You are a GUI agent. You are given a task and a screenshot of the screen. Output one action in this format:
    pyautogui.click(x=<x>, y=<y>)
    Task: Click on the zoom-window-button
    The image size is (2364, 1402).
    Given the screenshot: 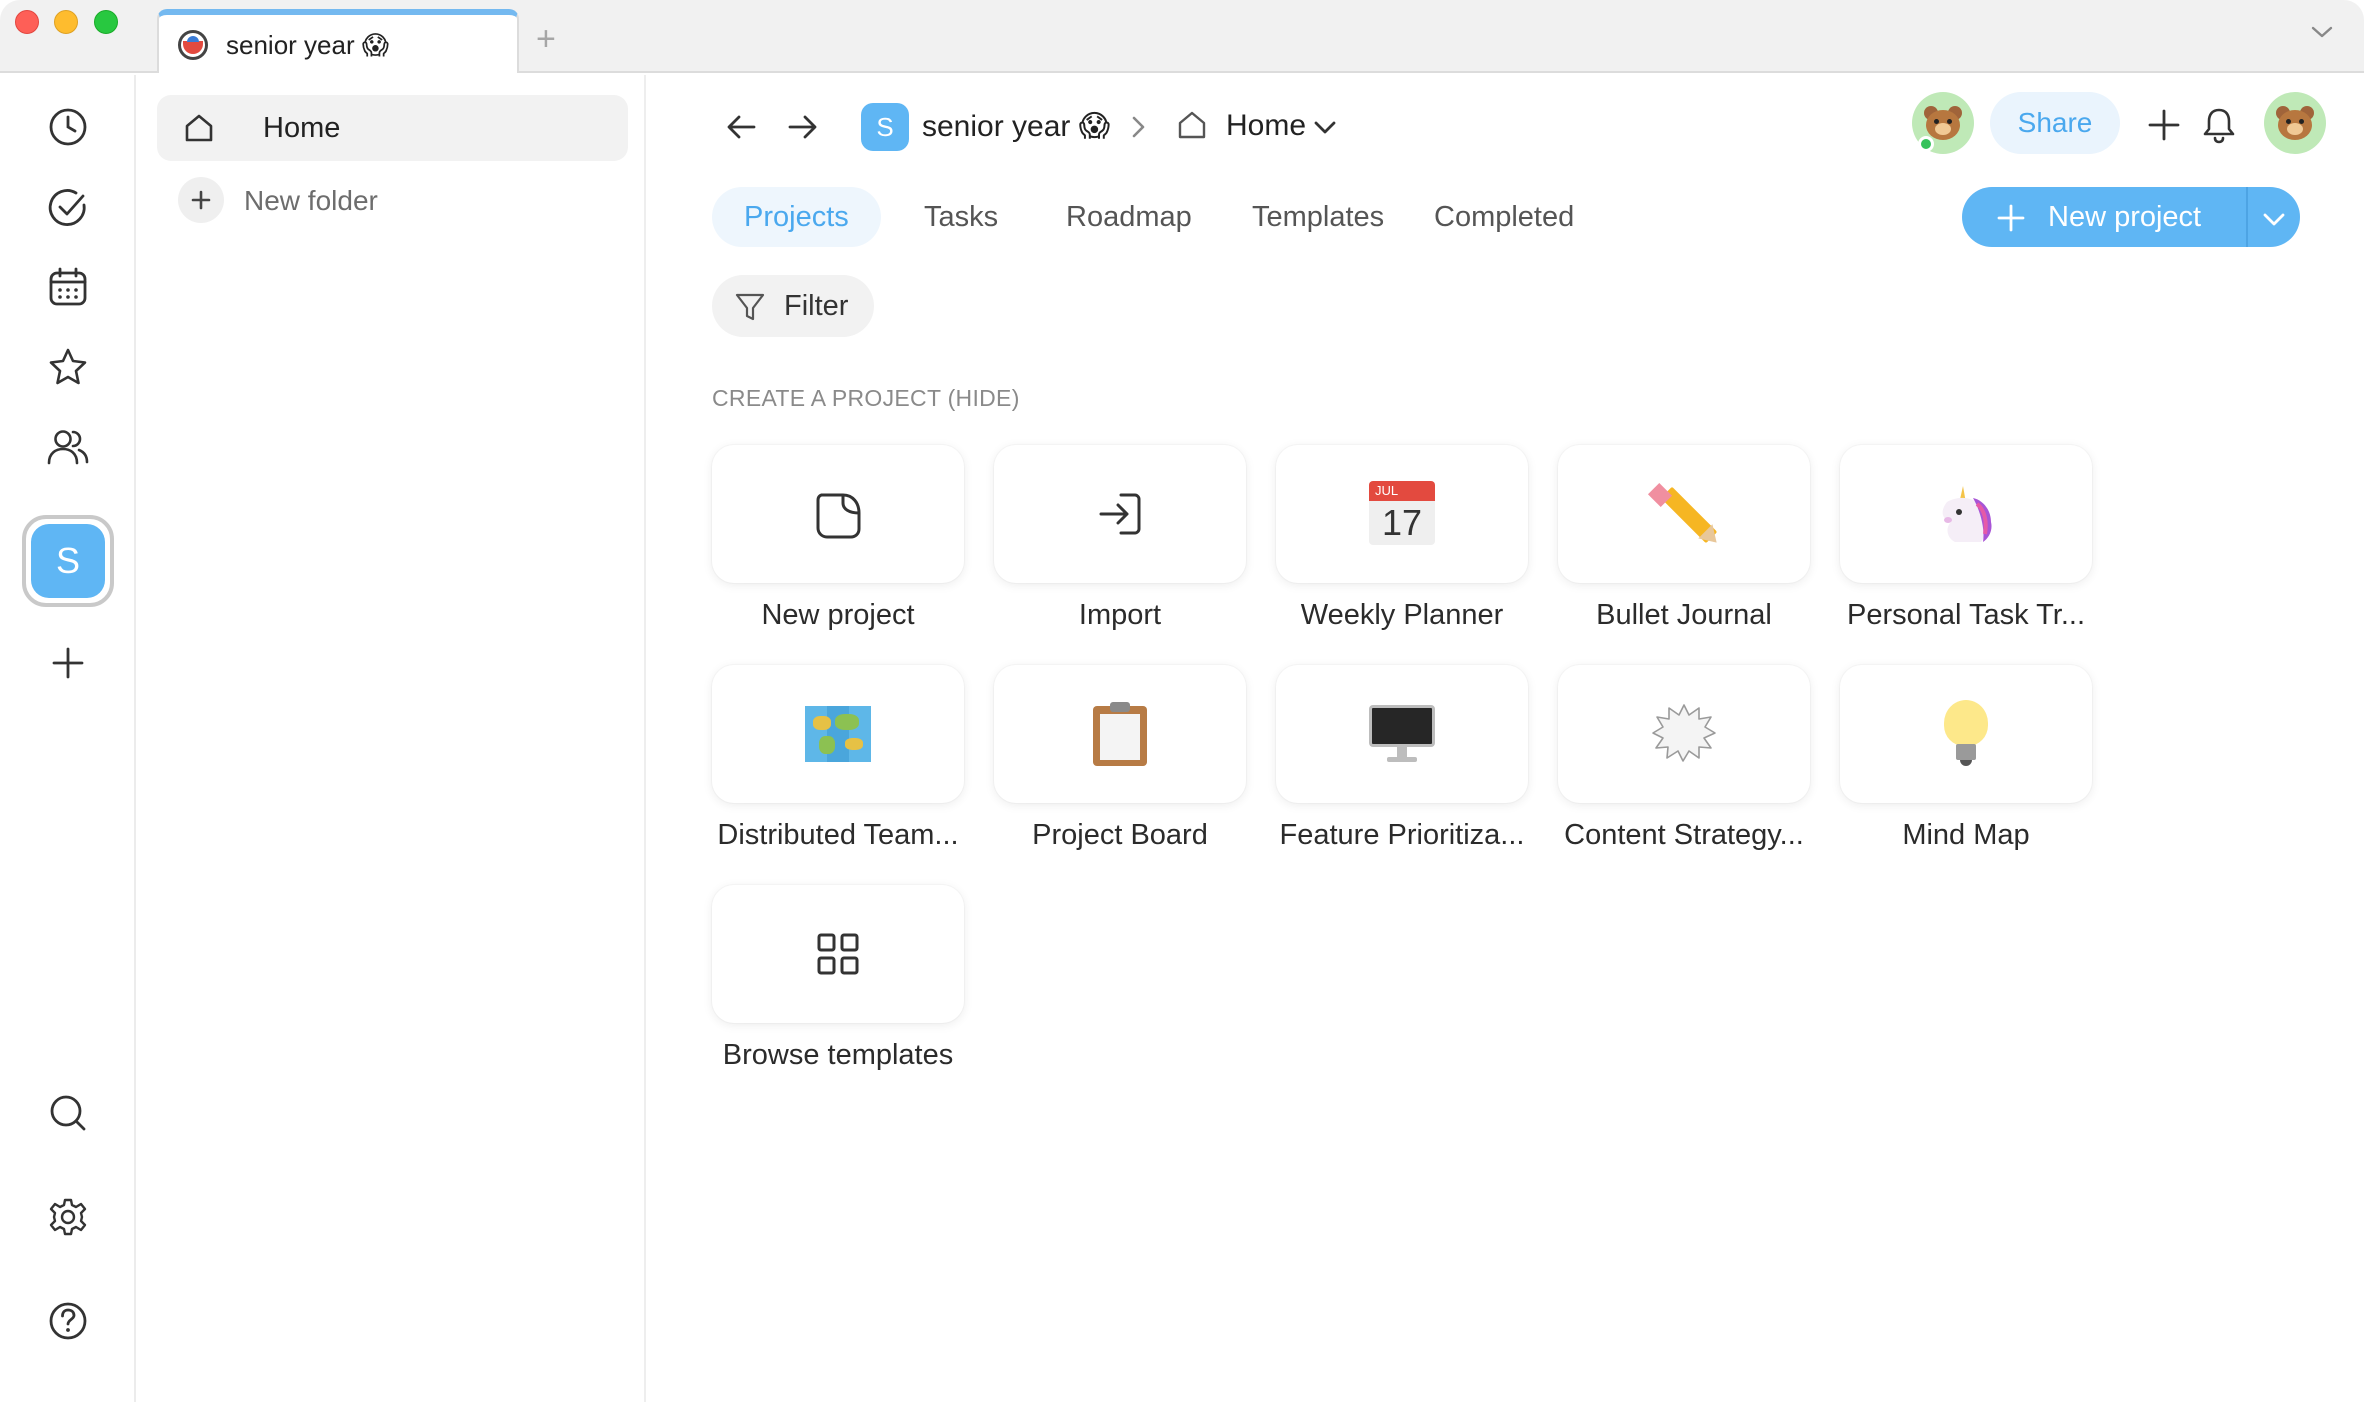 What is the action you would take?
    pyautogui.click(x=106, y=22)
    